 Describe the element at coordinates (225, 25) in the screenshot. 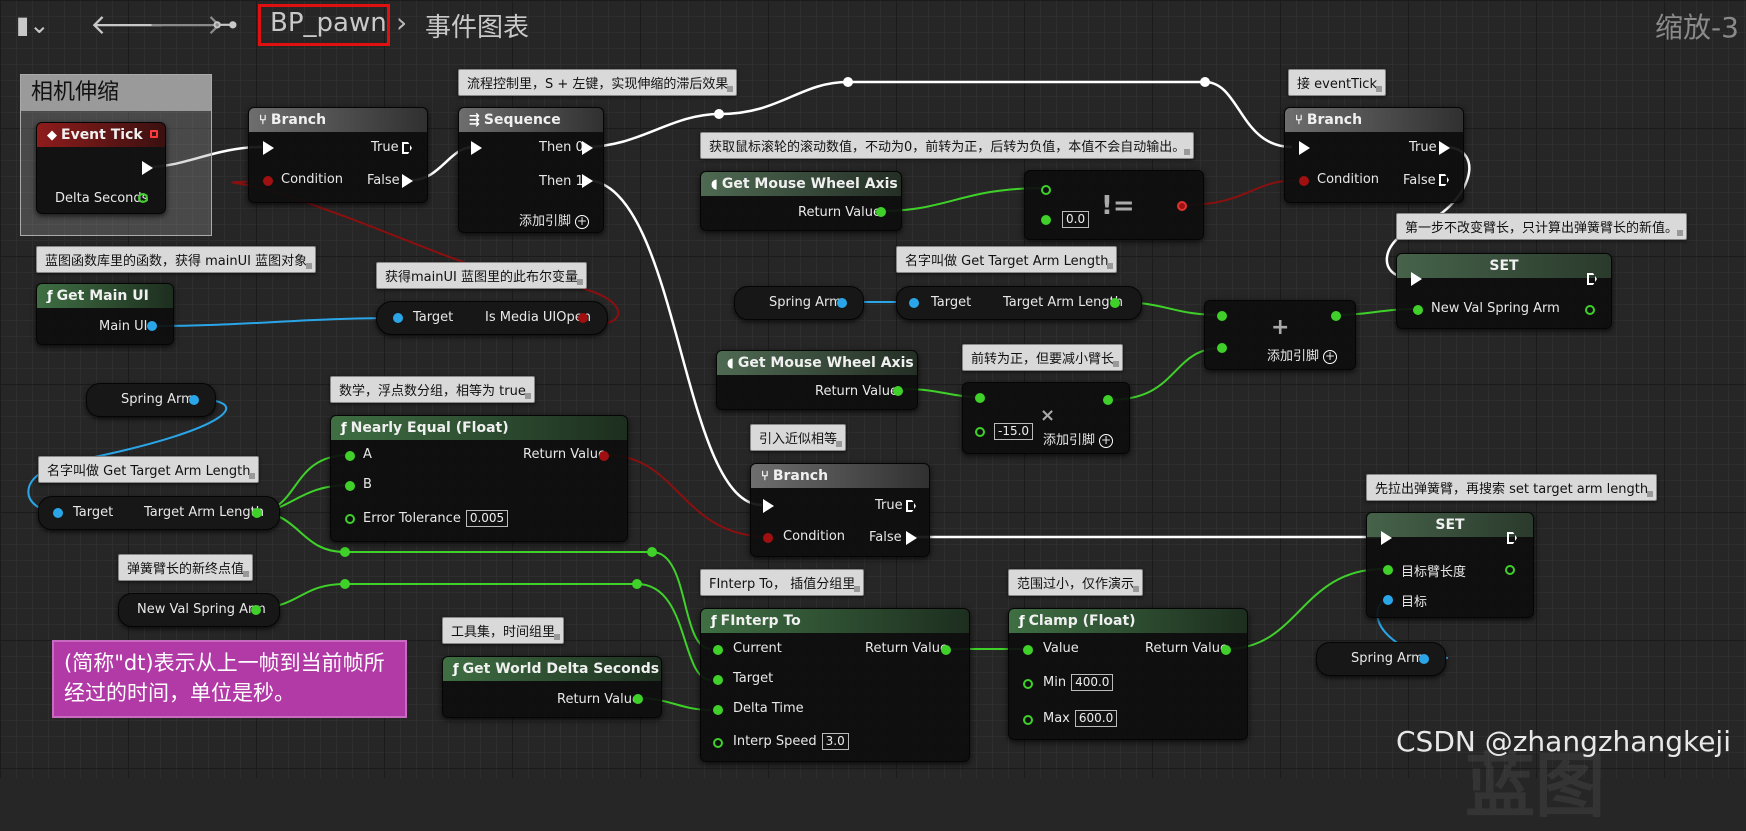

I see `graph-hierarchy-icon: ⊶` at that location.